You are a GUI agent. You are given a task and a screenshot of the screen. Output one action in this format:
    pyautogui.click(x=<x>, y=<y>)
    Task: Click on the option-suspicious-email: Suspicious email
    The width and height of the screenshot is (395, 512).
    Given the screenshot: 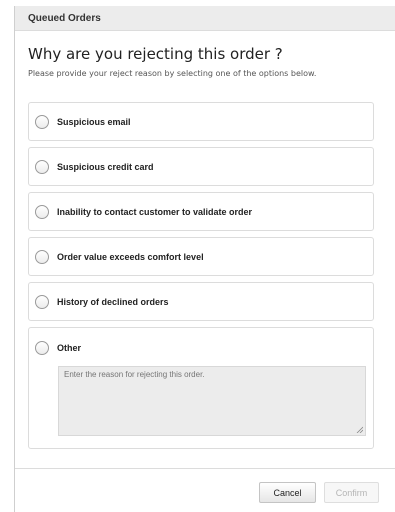 What is the action you would take?
    pyautogui.click(x=201, y=121)
    